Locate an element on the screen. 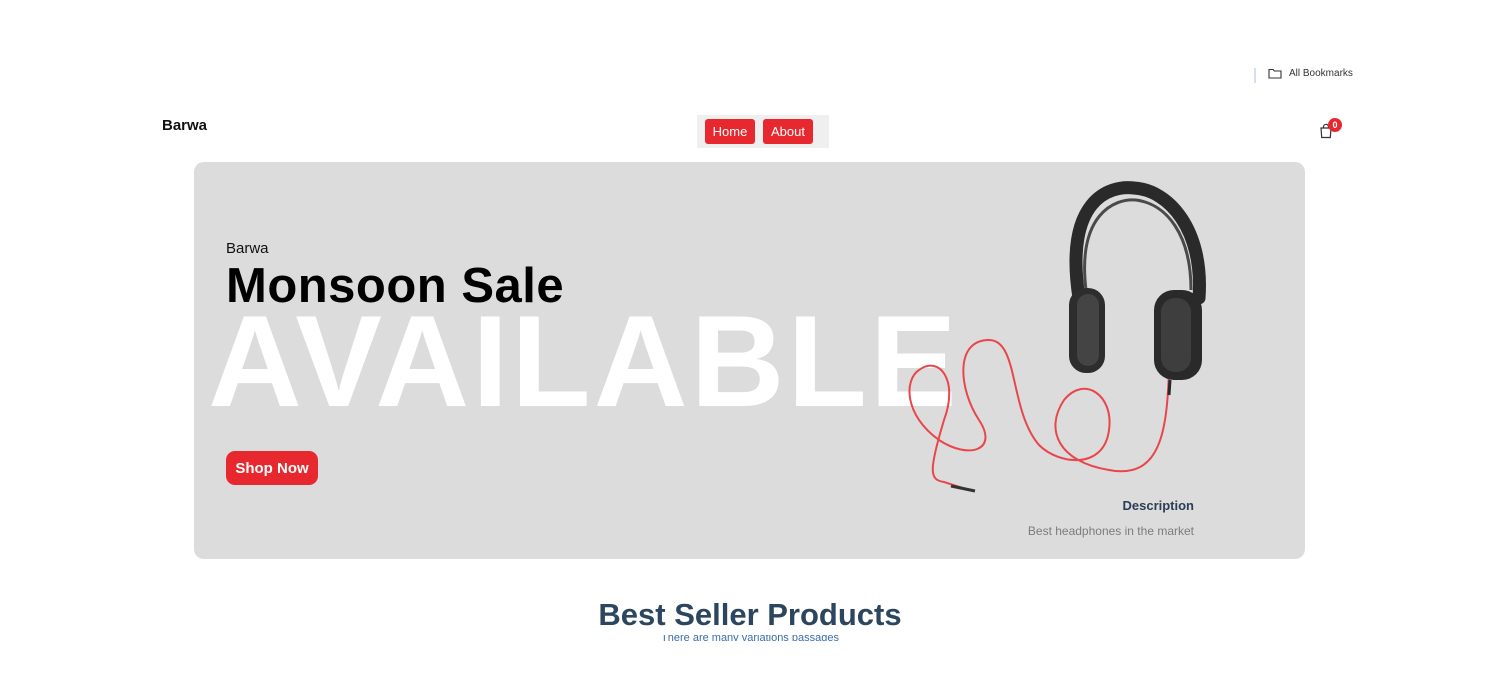 The width and height of the screenshot is (1500, 700). folder-icon is located at coordinates (1275, 73).